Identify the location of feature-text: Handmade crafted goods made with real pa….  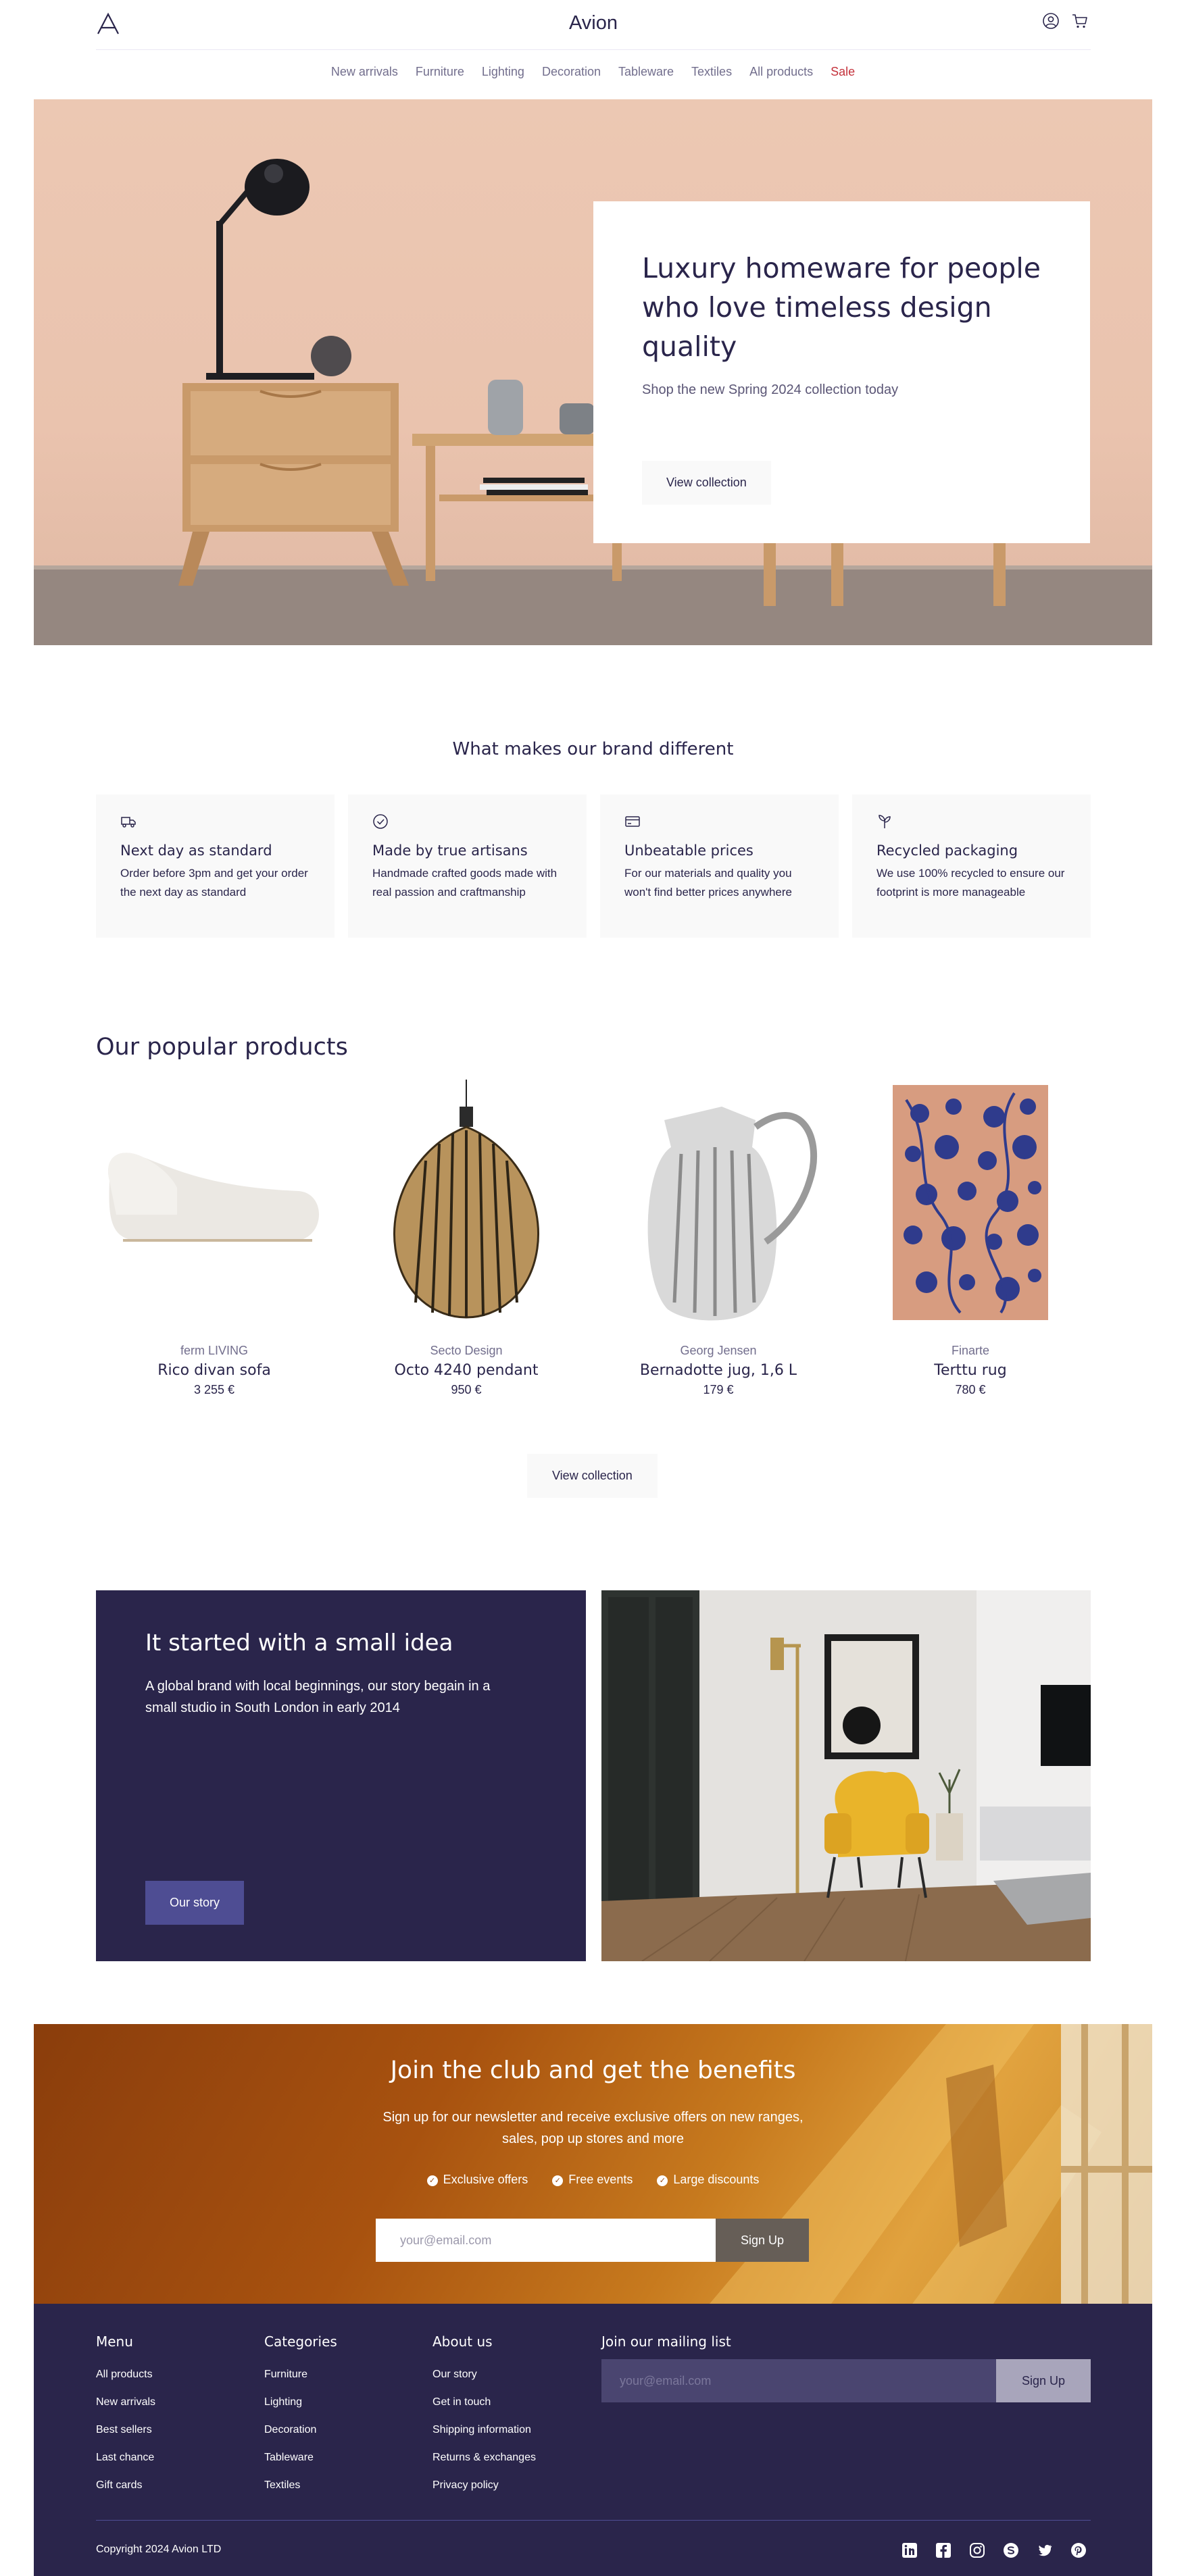
(465, 883).